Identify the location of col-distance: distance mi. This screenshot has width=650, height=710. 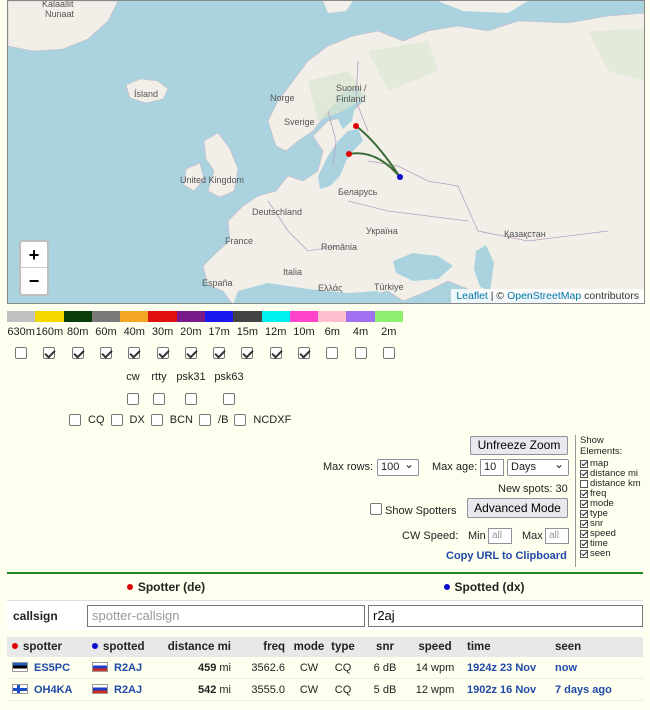
(198, 647).